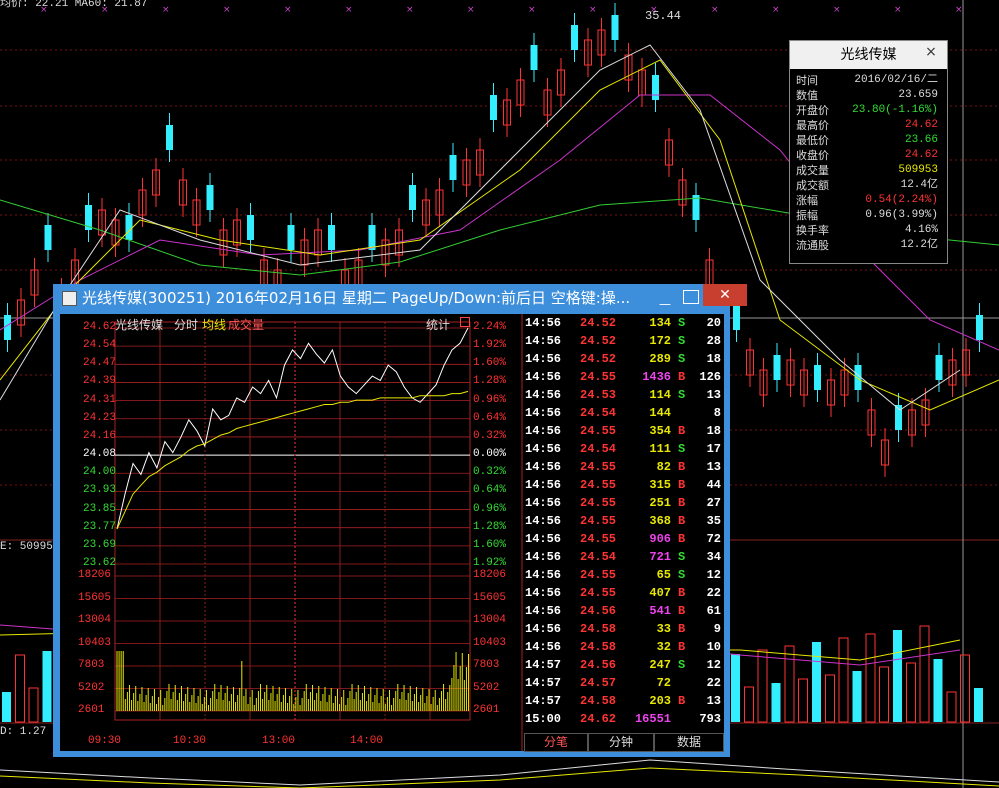 Image resolution: width=999 pixels, height=788 pixels. What do you see at coordinates (812, 245) in the screenshot?
I see `info-row-label: 流通股` at bounding box center [812, 245].